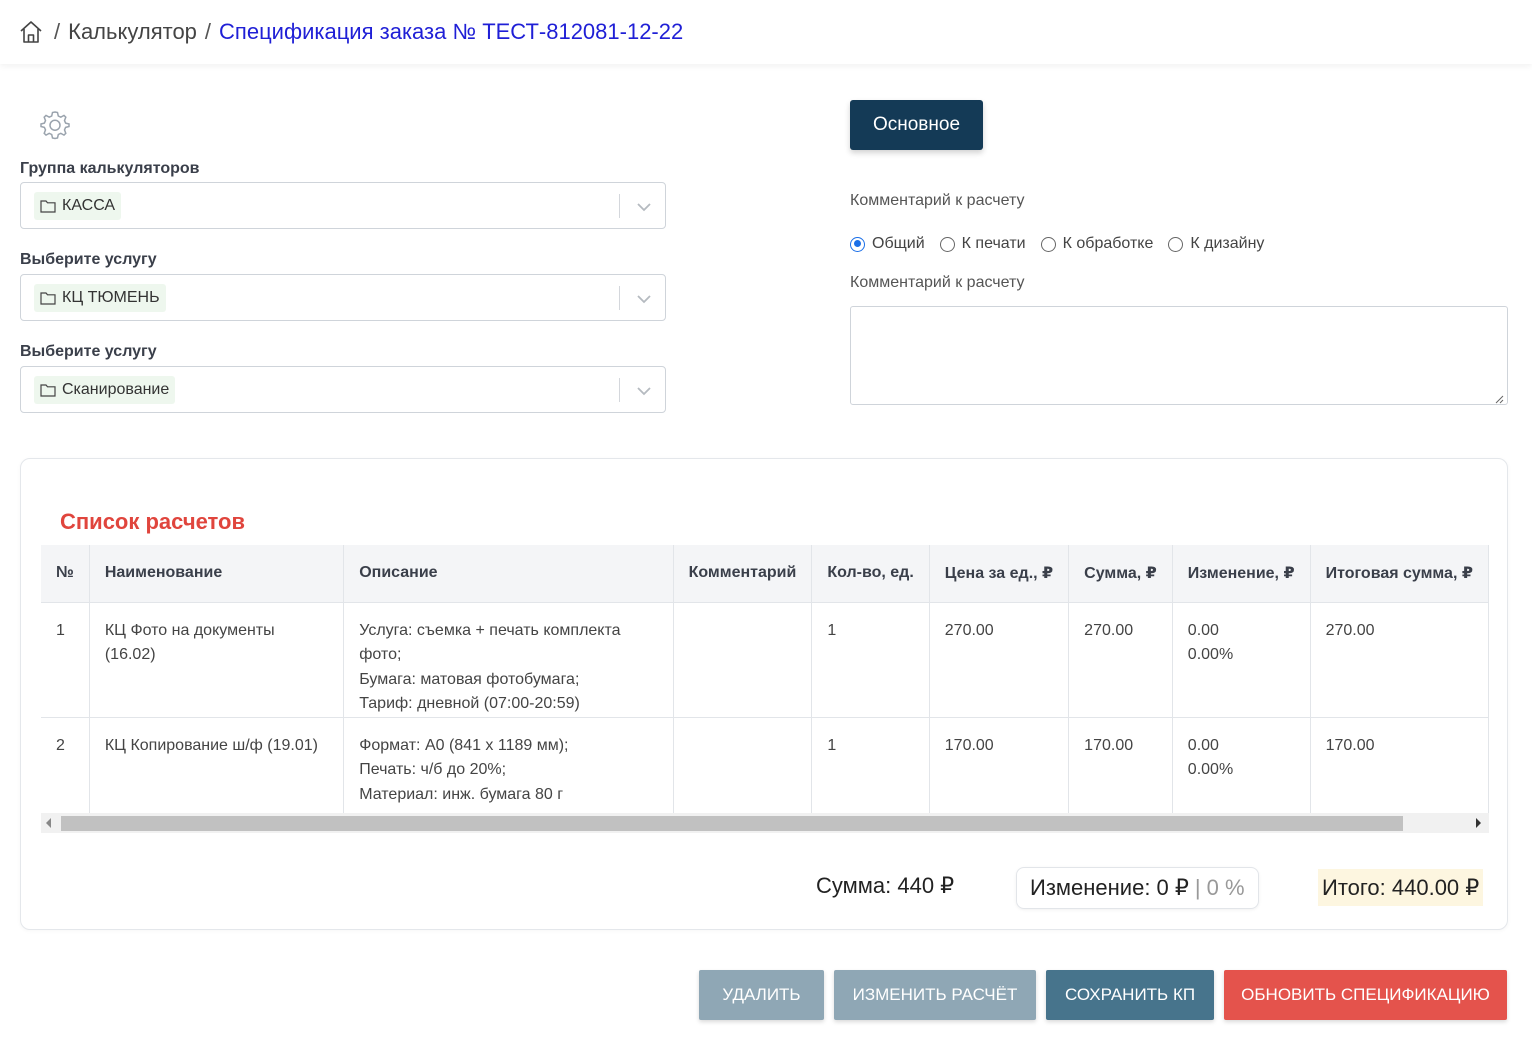  Describe the element at coordinates (1401, 887) in the screenshot. I see `grand-total: Итого: 440.00 ₽` at that location.